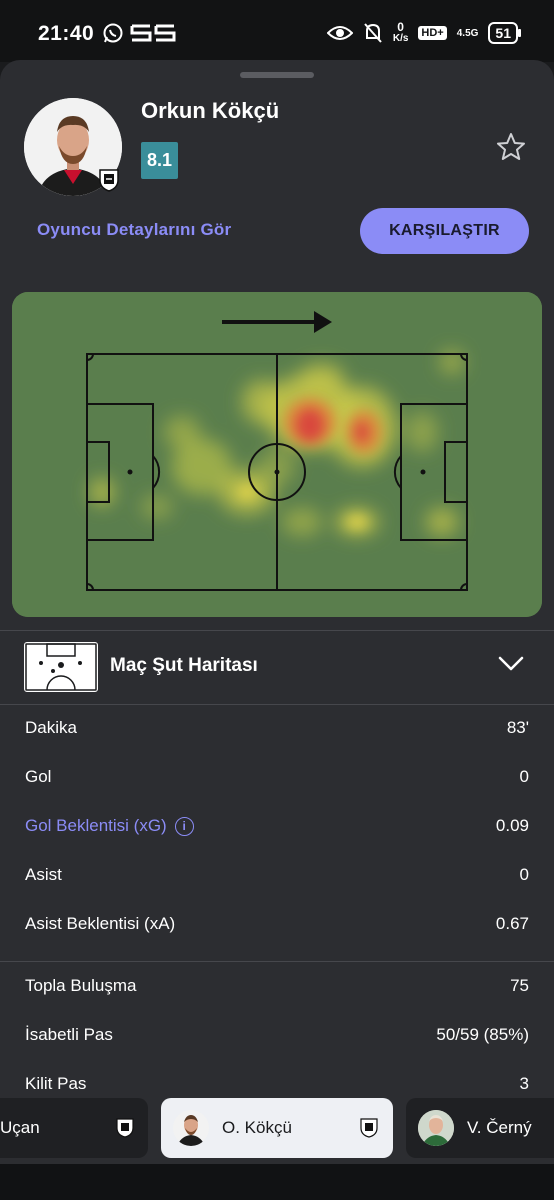 This screenshot has height=1200, width=554. I want to click on stat-label: Dakika, so click(51, 727).